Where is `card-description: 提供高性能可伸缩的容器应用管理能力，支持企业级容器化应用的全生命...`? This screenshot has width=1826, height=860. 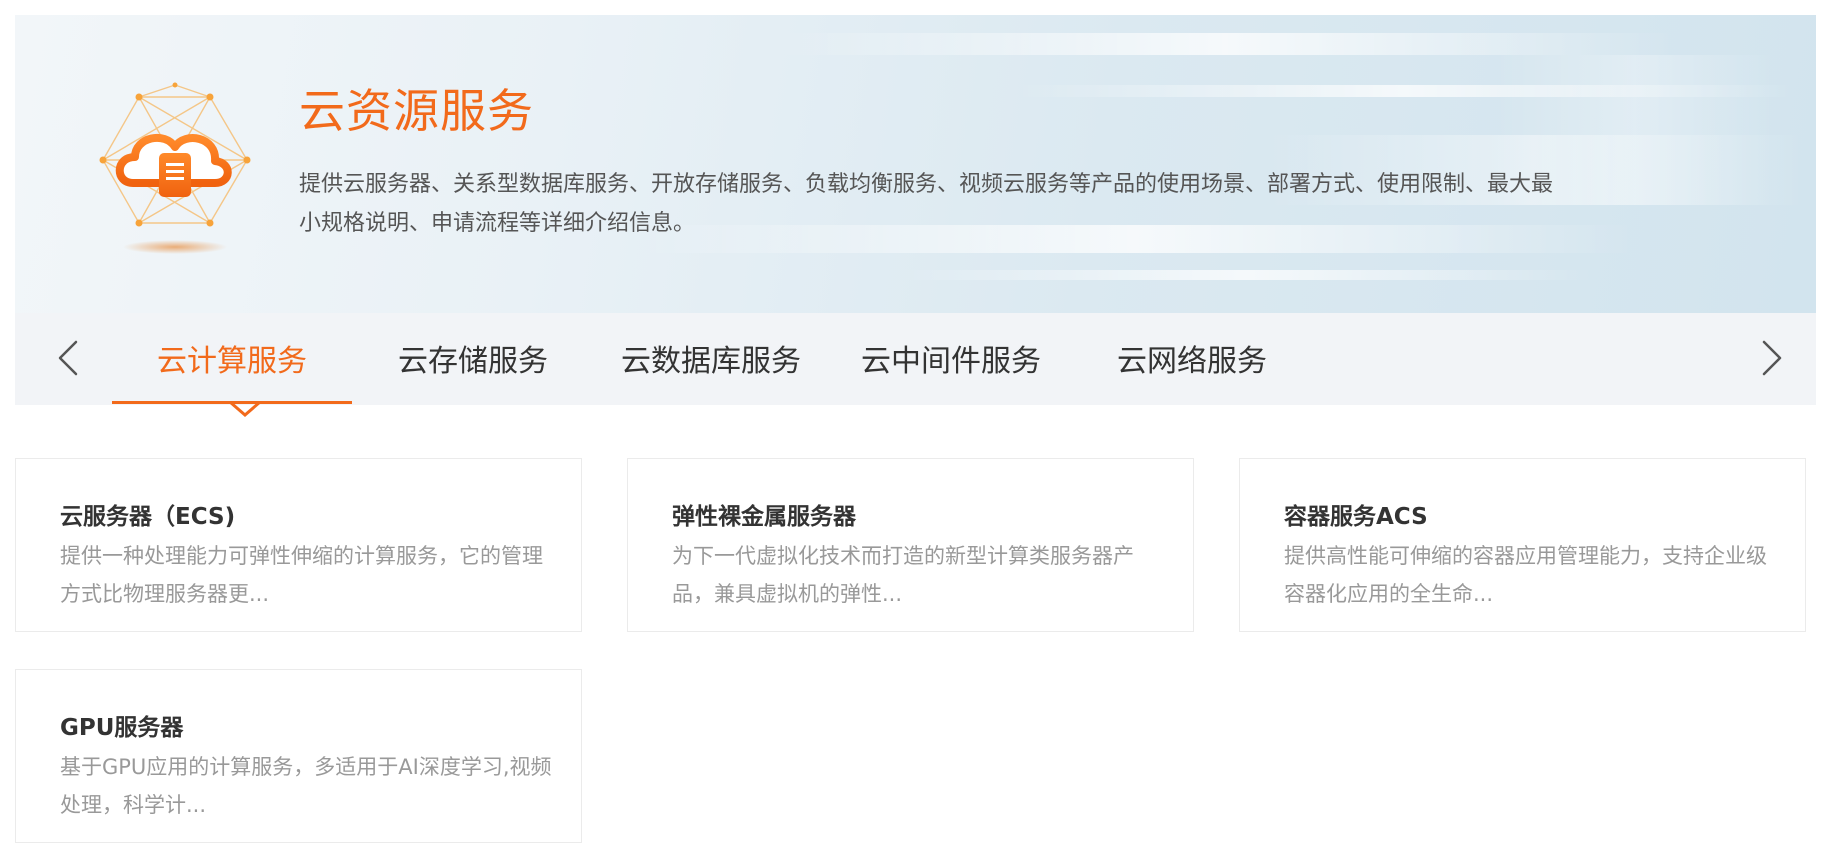 card-description: 提供高性能可伸缩的容器应用管理能力，支持企业级容器化应用的全生命... is located at coordinates (1525, 575).